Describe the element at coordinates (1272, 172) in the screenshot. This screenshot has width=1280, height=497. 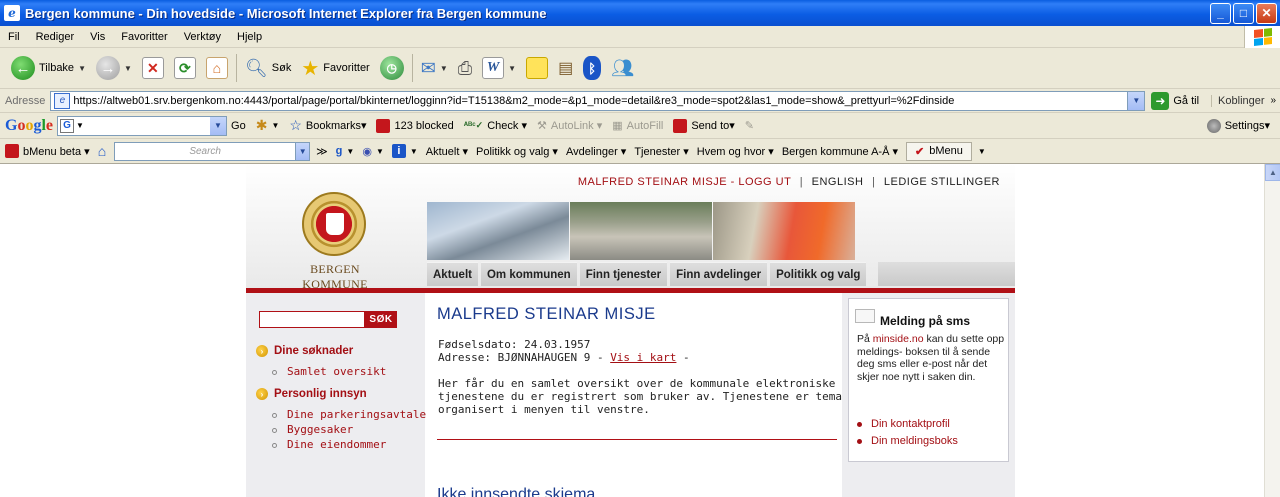
I see `scroll-up-icon: ▲` at that location.